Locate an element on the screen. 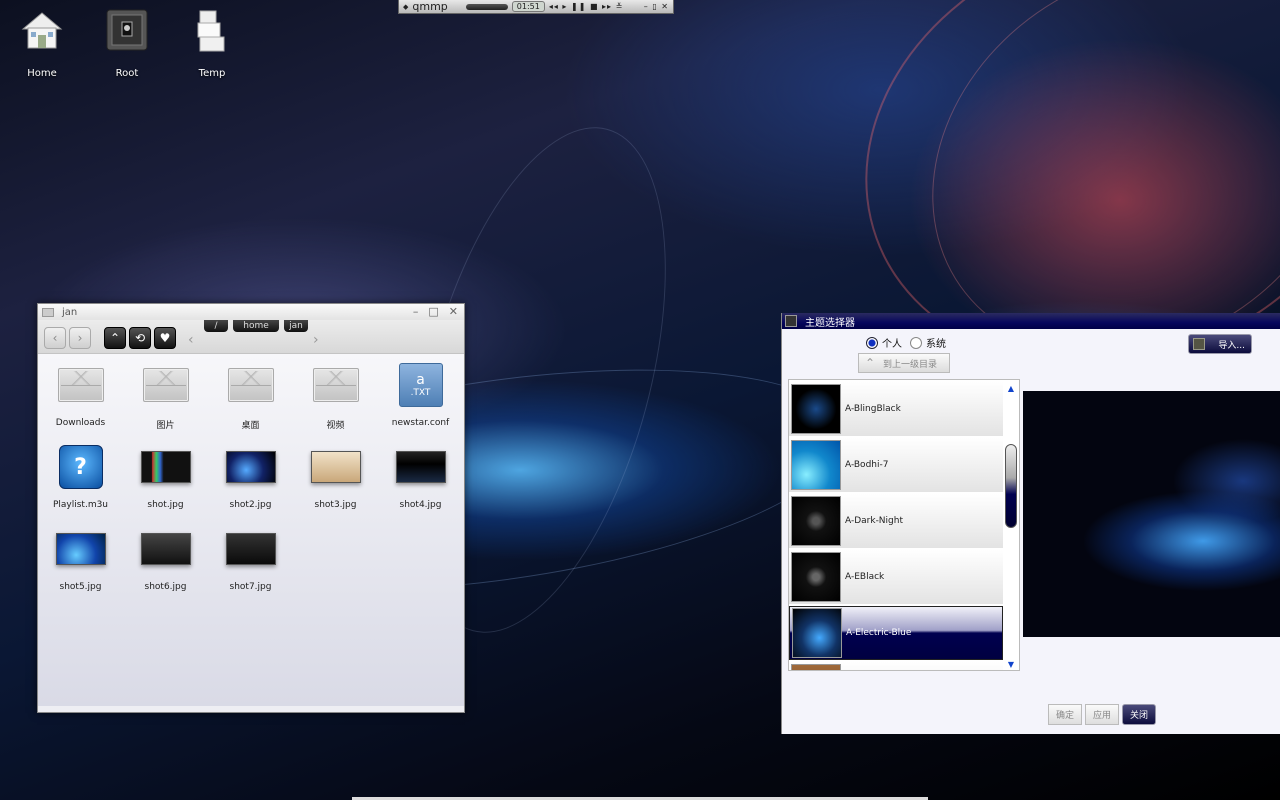  desktop-icon-root: Root is located at coordinates (127, 42).